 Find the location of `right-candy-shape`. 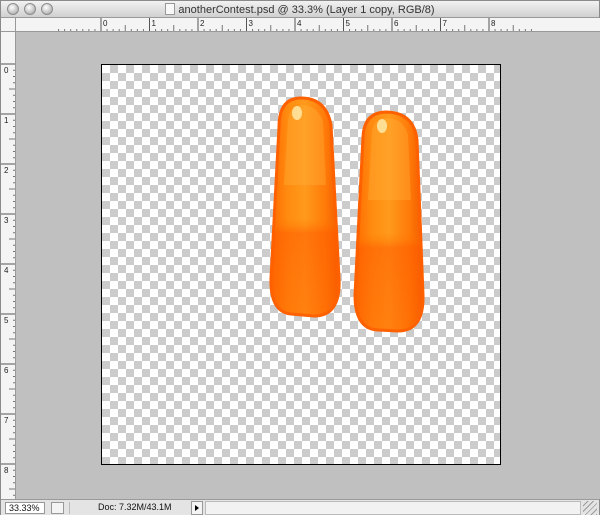

right-candy-shape is located at coordinates (389, 221).